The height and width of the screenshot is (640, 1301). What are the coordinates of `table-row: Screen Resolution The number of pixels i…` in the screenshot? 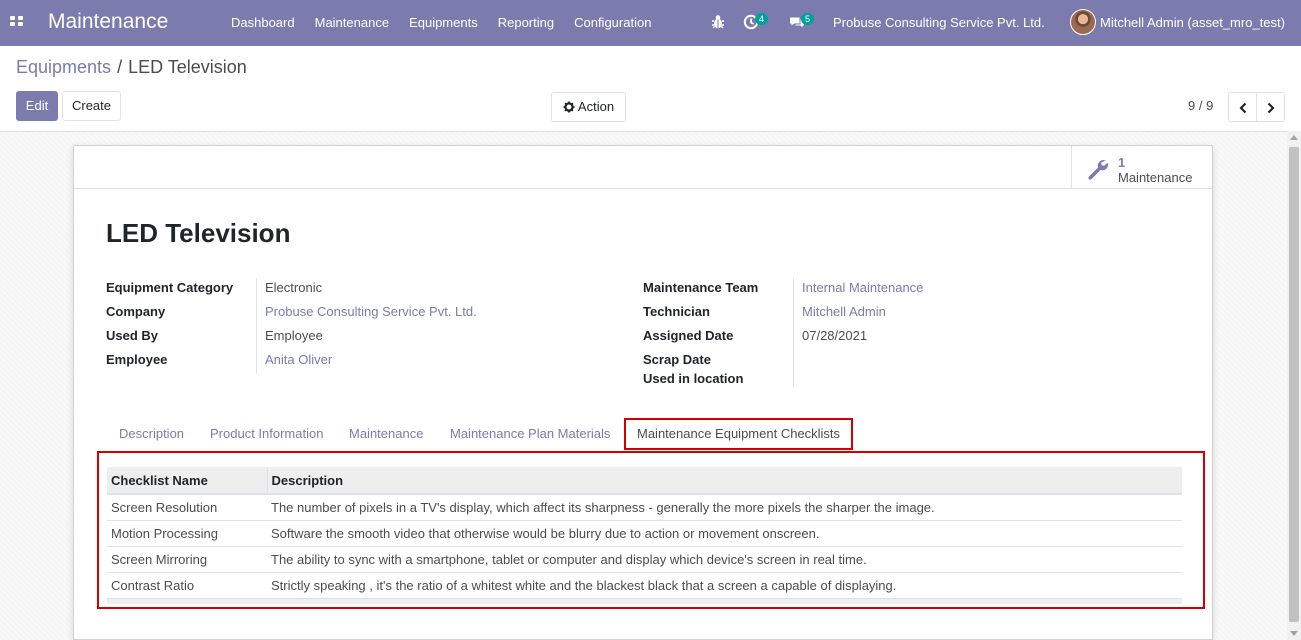 It's located at (644, 507).